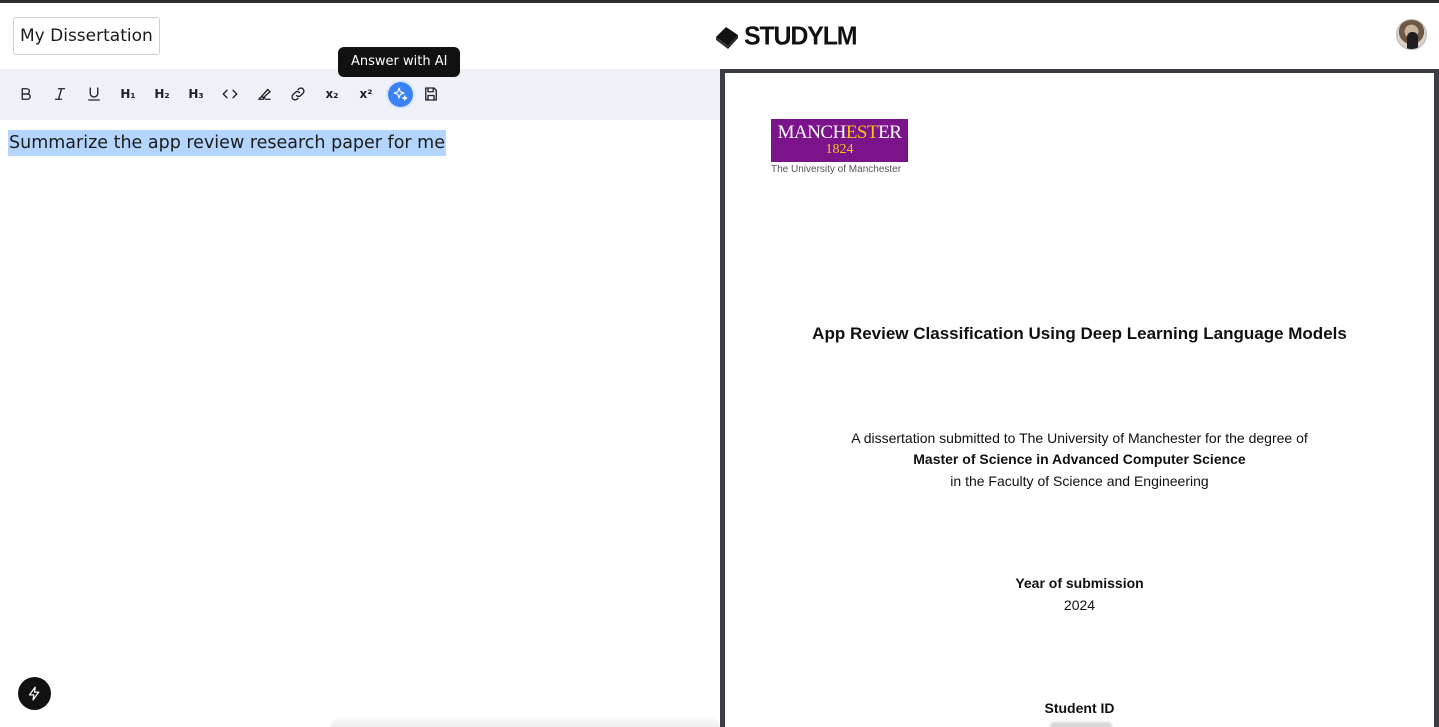  What do you see at coordinates (812, 132) in the screenshot?
I see `logo-name-part1: MANCH` at bounding box center [812, 132].